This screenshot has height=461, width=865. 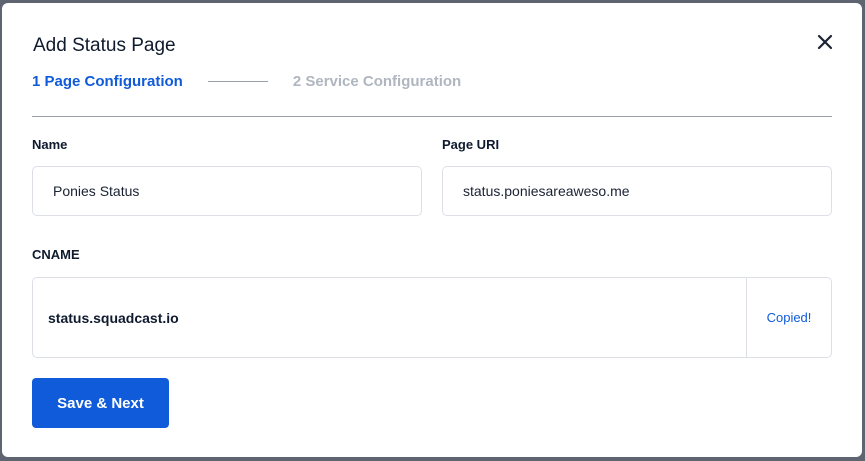 I want to click on cname-value: status.squadcast.io, so click(x=113, y=317).